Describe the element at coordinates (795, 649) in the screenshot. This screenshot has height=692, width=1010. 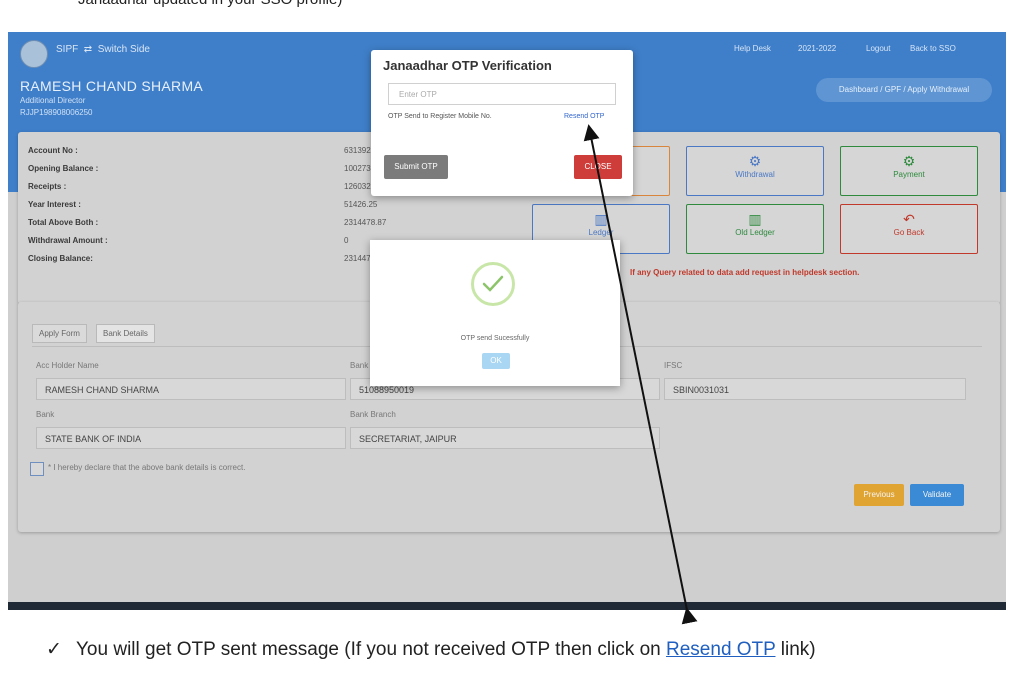
I see `instruction-suffix: link)` at that location.